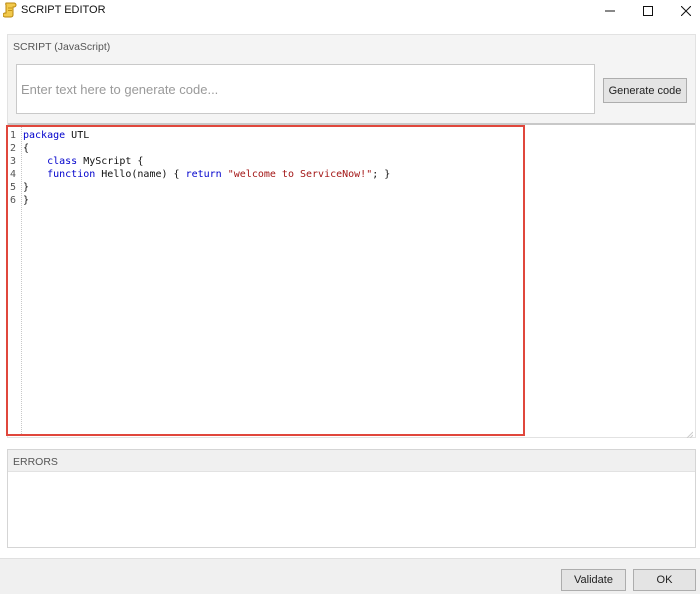 This screenshot has width=700, height=594. What do you see at coordinates (263, 161) in the screenshot?
I see `code-line: 3 class MyScript {` at bounding box center [263, 161].